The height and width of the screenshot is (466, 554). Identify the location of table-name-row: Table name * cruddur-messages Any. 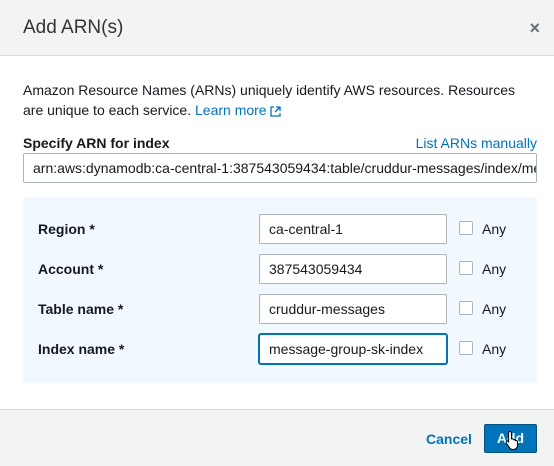
(280, 309).